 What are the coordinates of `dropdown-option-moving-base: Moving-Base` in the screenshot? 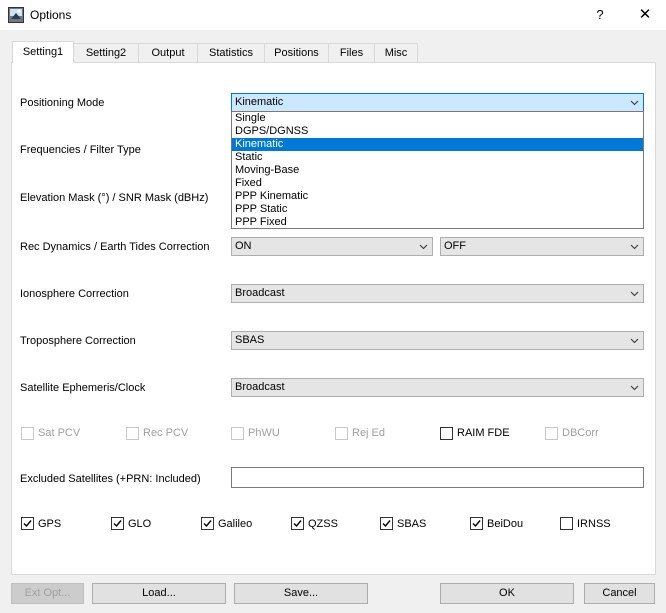 It's located at (437, 170).